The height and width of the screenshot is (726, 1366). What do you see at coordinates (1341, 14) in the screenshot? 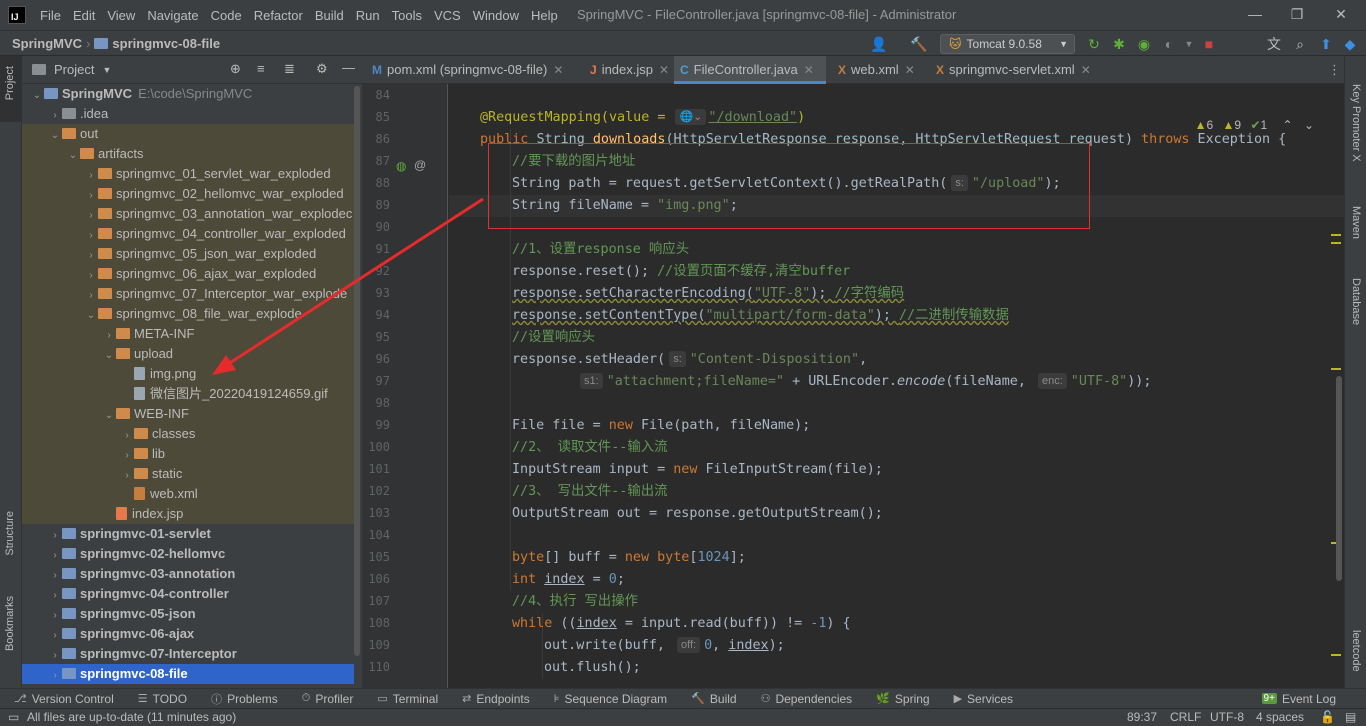
I see `close-icon: ✕` at bounding box center [1341, 14].